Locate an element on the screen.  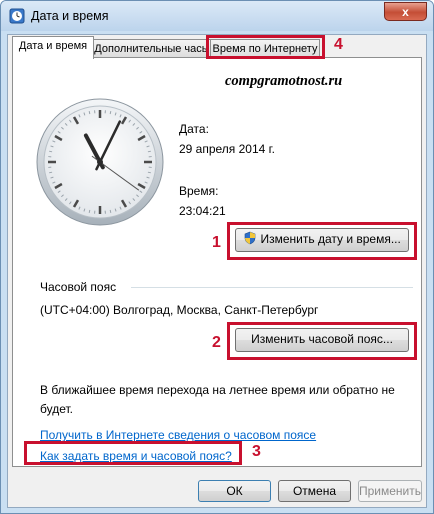
uac-shield-icon is located at coordinates (250, 238).